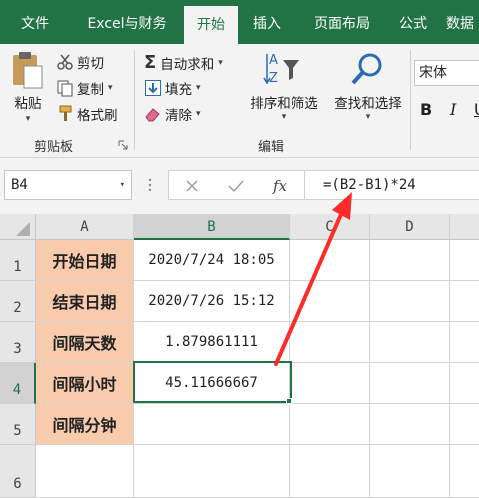 Image resolution: width=479 pixels, height=498 pixels. I want to click on sigma-icon: Σ, so click(150, 62).